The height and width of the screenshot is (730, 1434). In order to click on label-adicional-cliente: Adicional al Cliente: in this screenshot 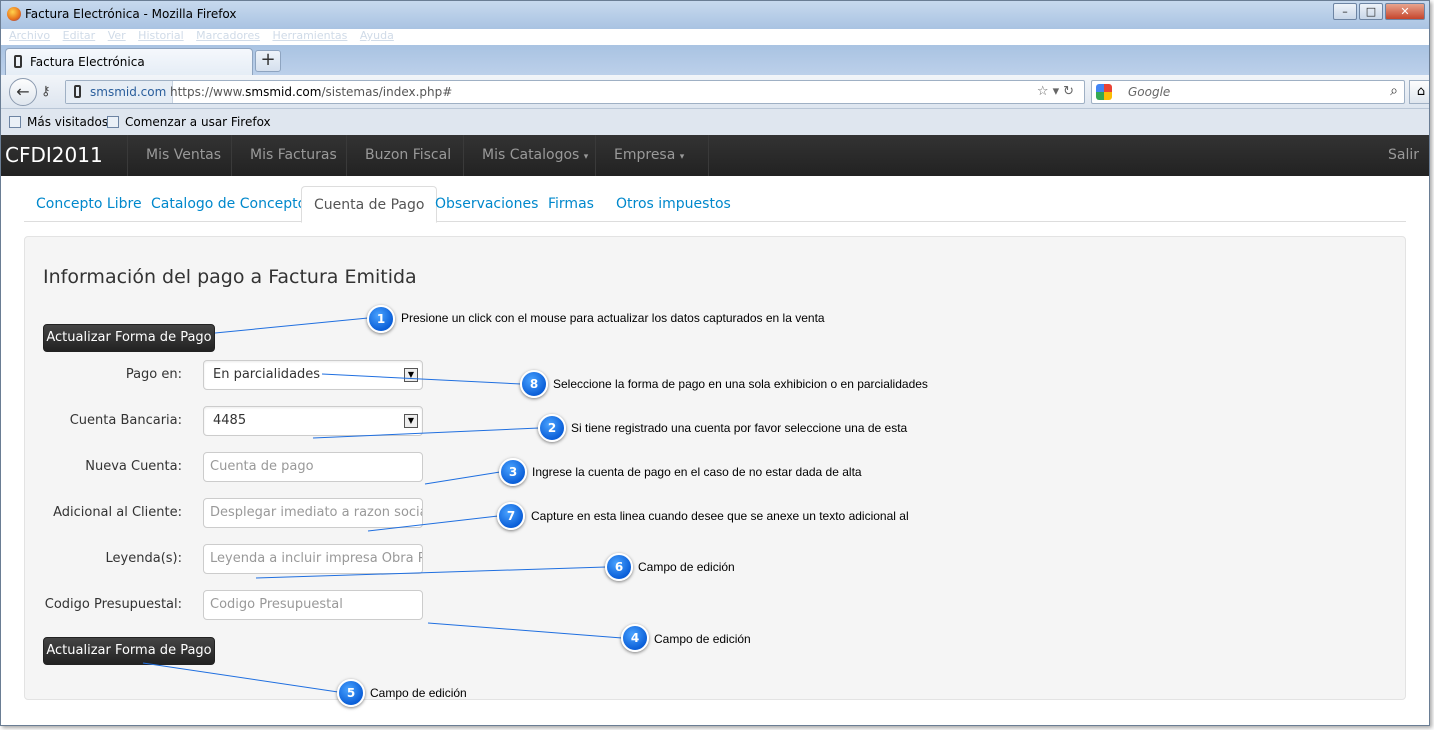, I will do `click(117, 512)`.